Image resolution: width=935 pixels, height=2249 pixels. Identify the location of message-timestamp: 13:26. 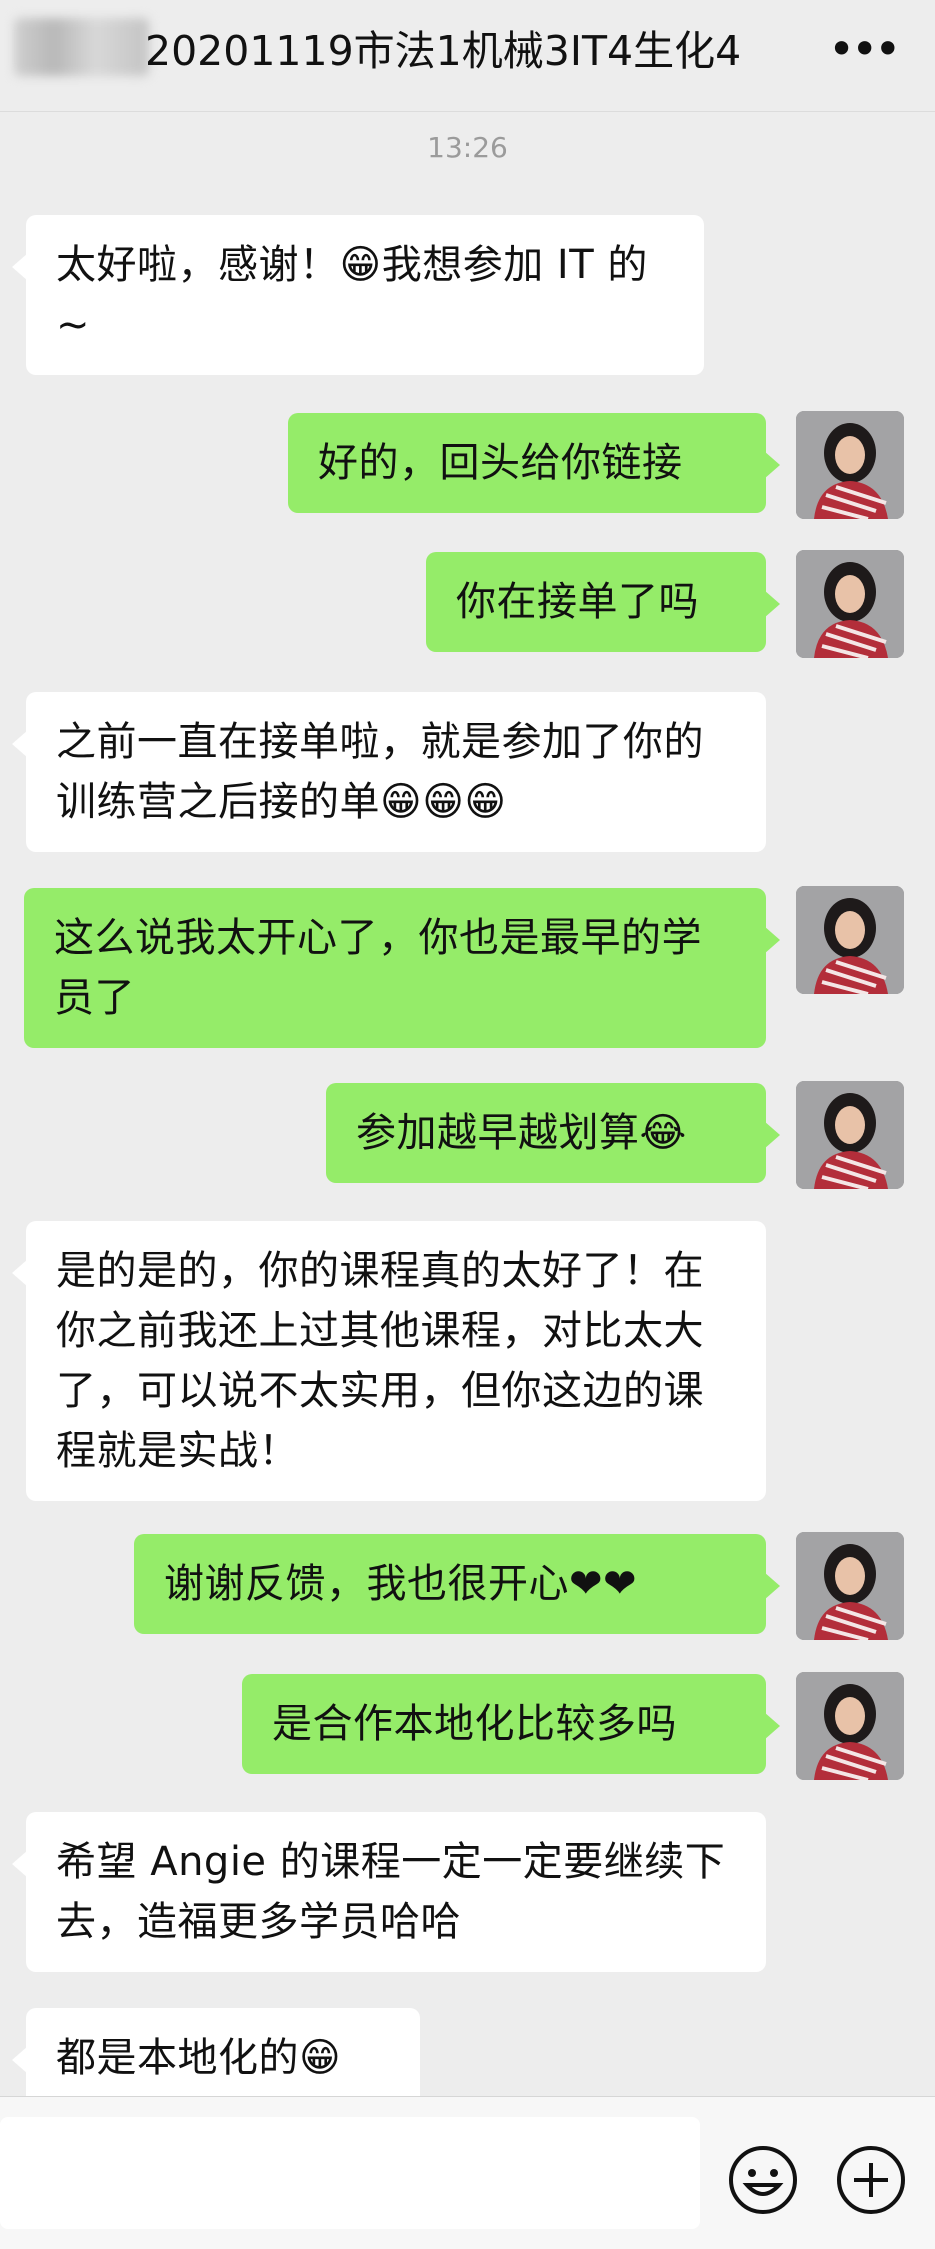
(467, 147).